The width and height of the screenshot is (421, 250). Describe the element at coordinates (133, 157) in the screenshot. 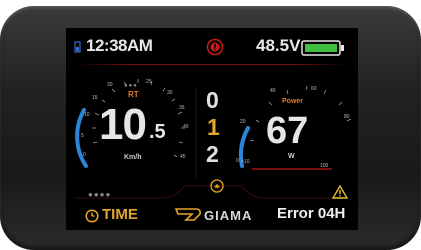

I see `speed-unit: Km/h` at that location.